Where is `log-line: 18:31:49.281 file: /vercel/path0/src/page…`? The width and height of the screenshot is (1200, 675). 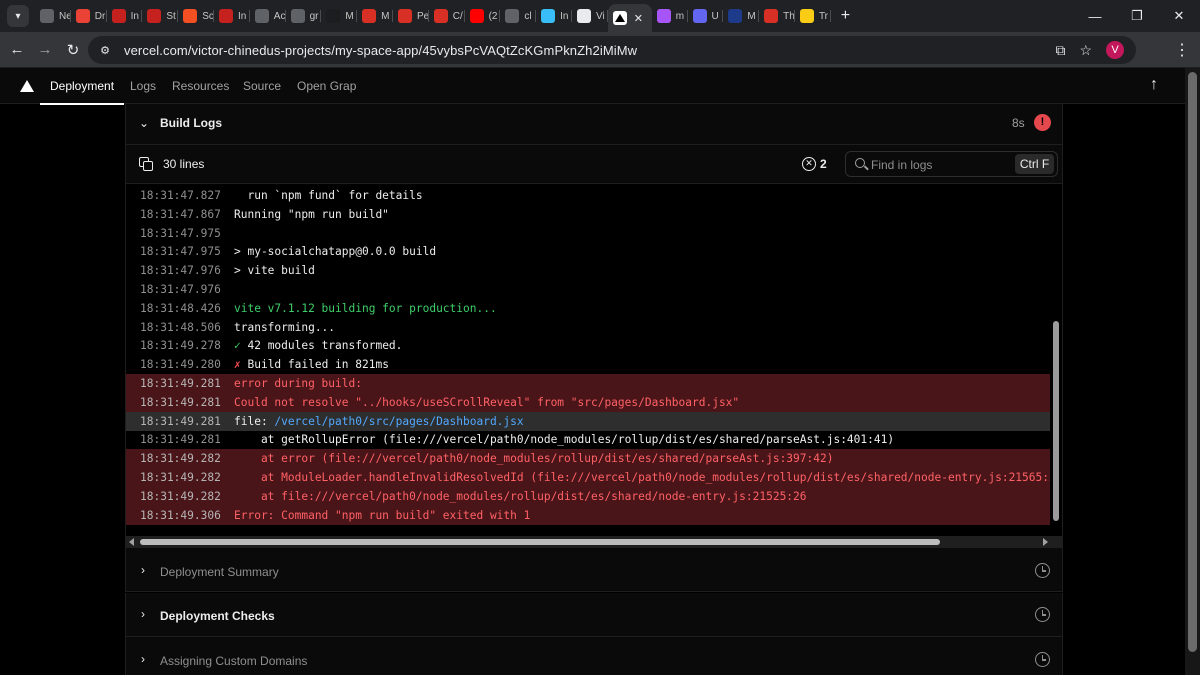 log-line: 18:31:49.281 file: /vercel/path0/src/page… is located at coordinates (589, 421).